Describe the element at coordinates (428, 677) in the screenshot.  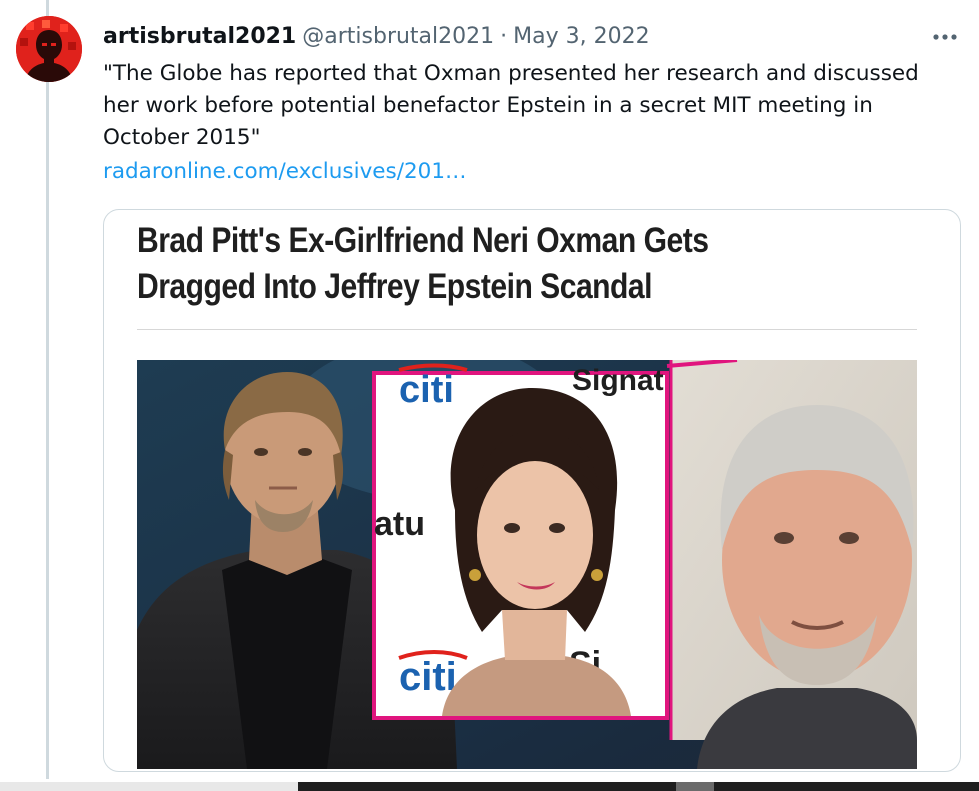
I see `backdrop-text-citi-bottom: citi` at that location.